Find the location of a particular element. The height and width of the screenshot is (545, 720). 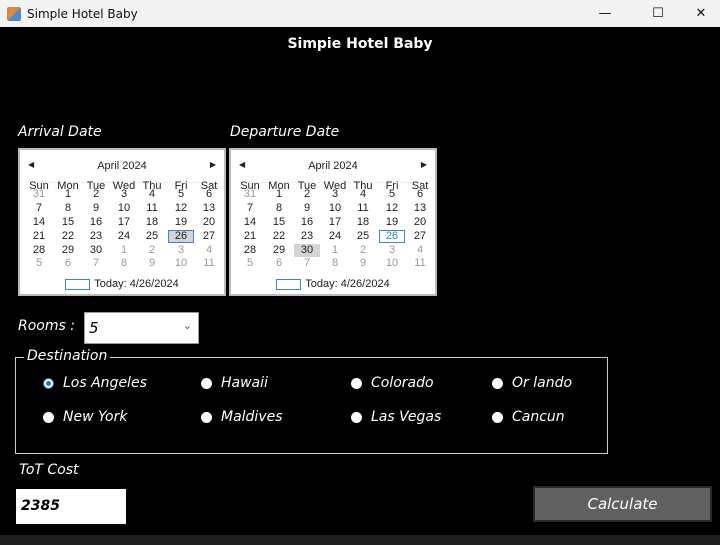

destination-radio-colorado: Colorado is located at coordinates (392, 383).